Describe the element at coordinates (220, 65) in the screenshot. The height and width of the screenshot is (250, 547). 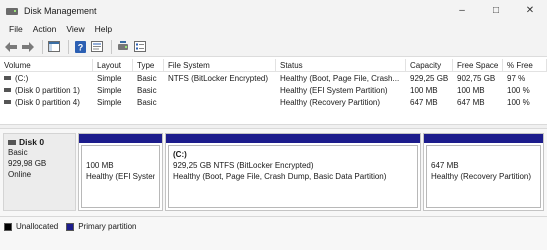
I see `column-header-file-system: File System` at that location.